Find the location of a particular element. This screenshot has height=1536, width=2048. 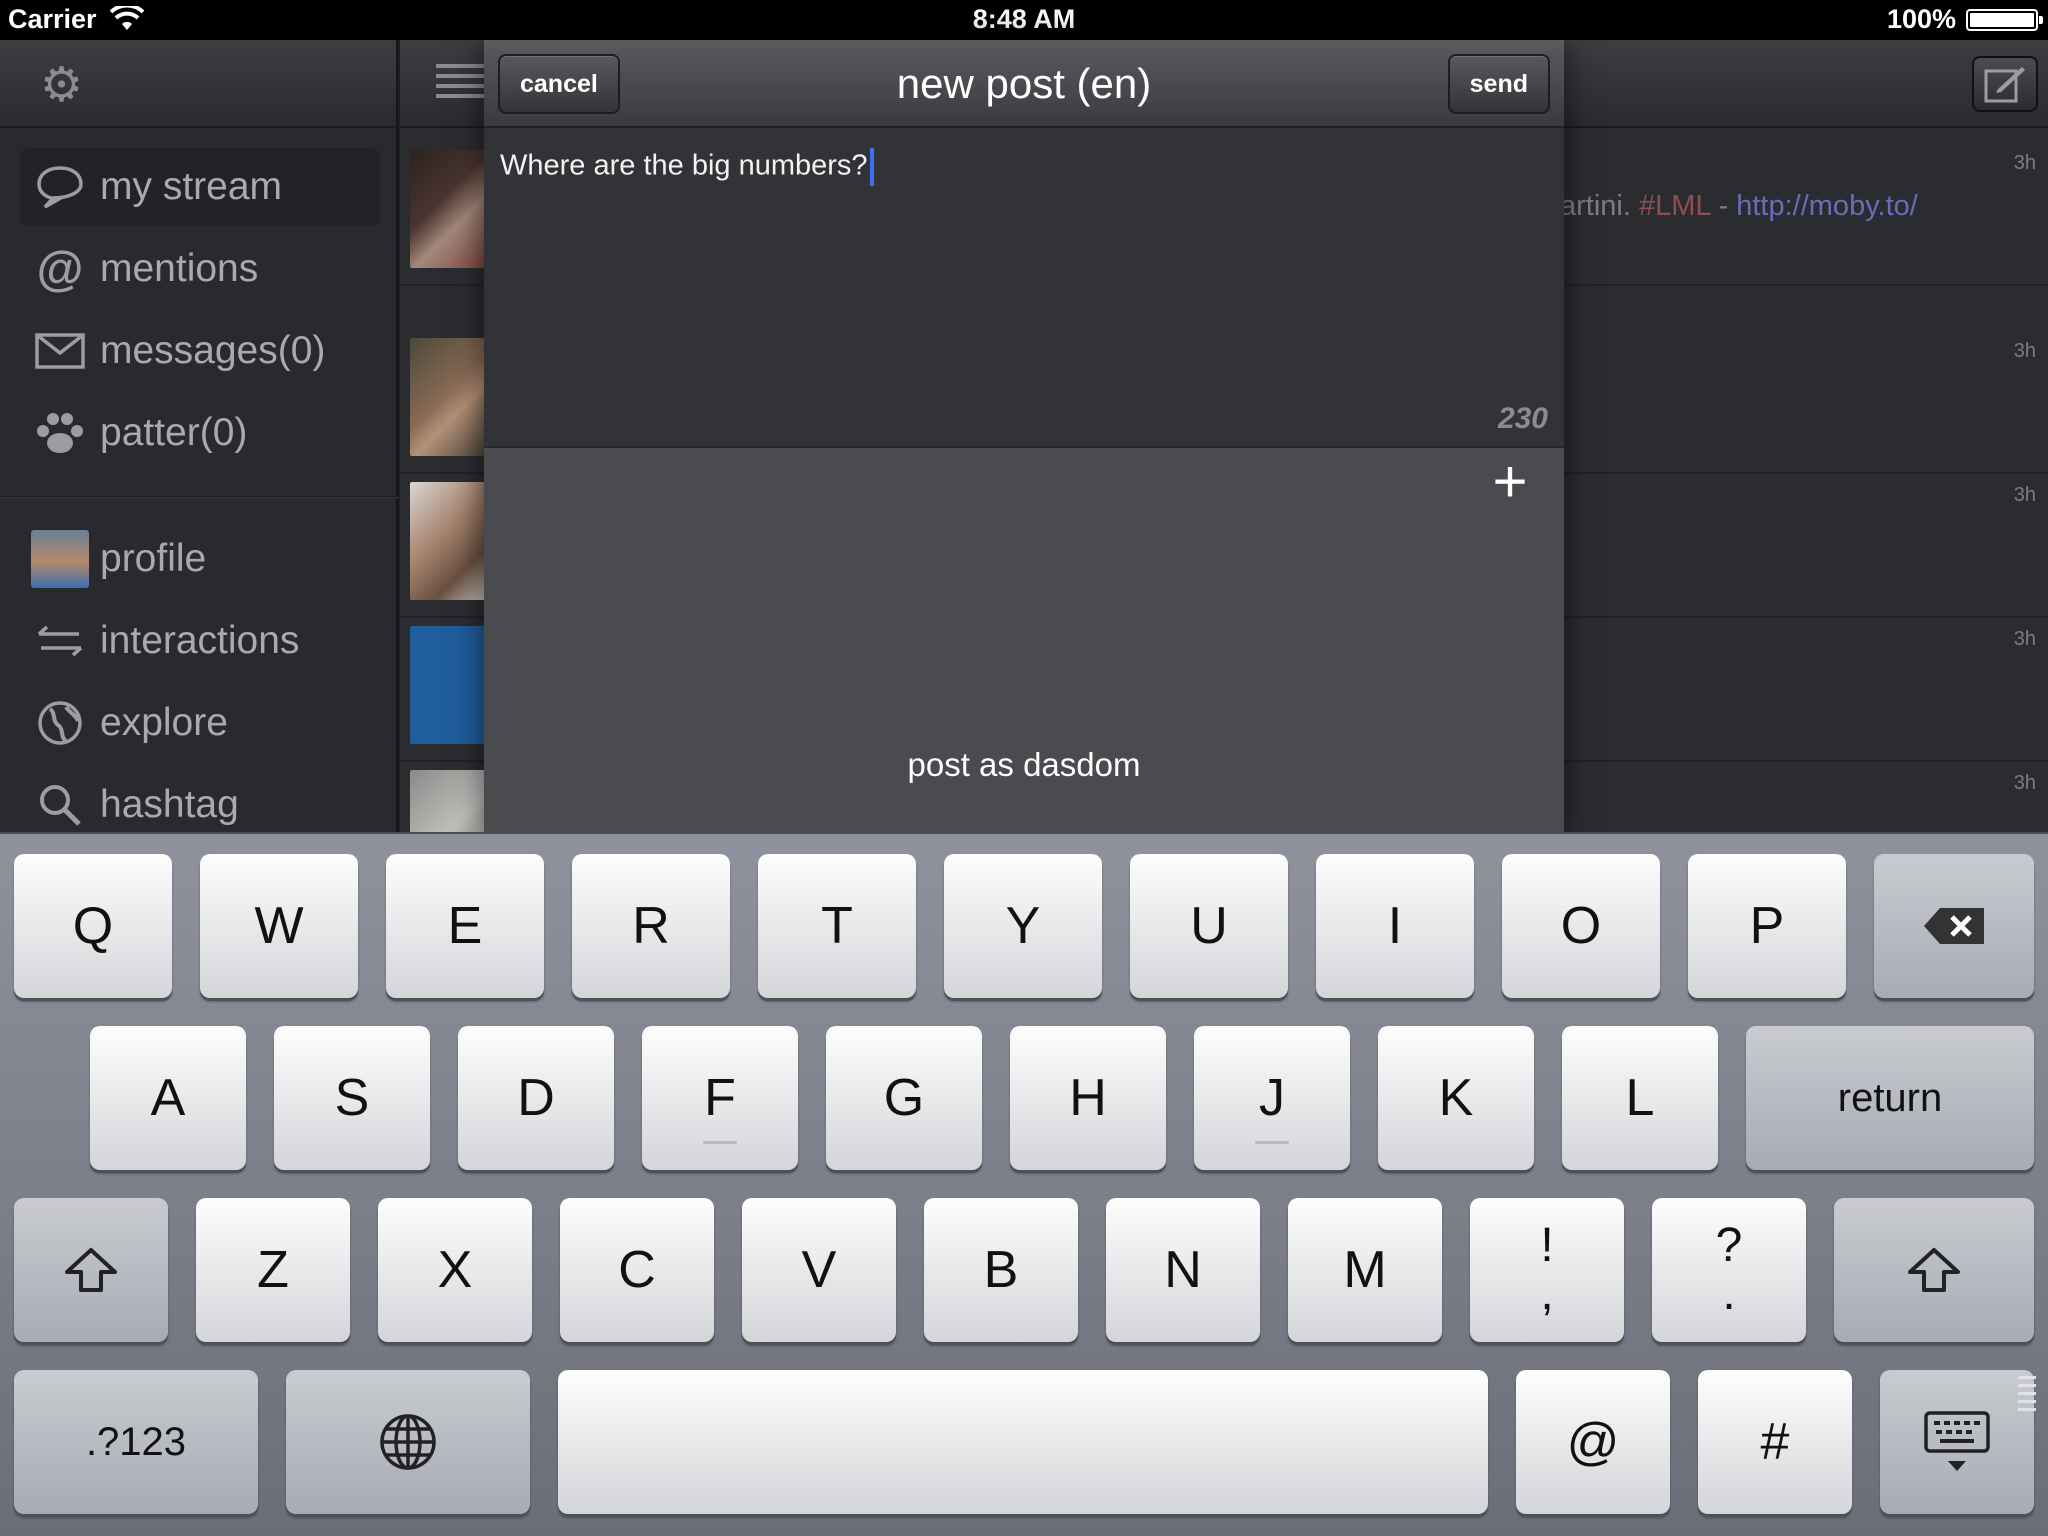

key-x: X is located at coordinates (455, 1270).